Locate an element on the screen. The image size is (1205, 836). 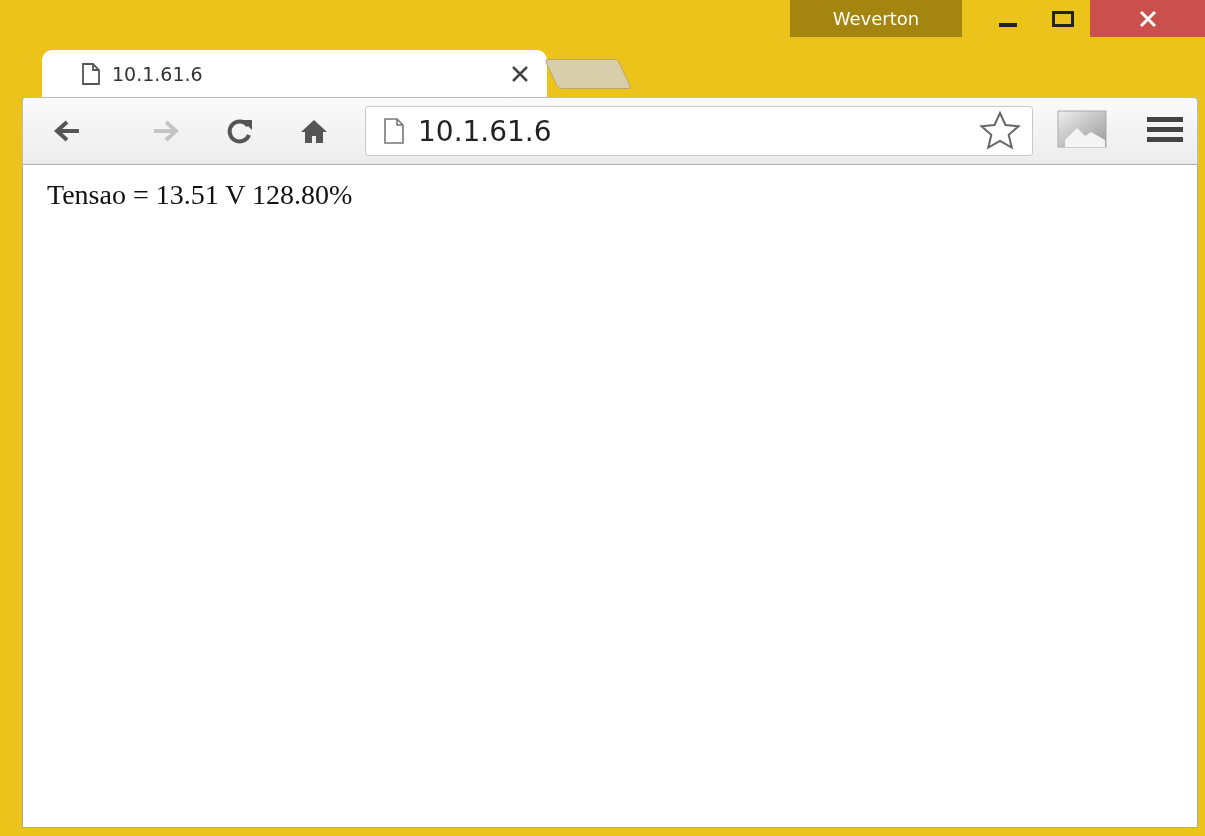
address-bar: 10.1.61.6 is located at coordinates (699, 131).